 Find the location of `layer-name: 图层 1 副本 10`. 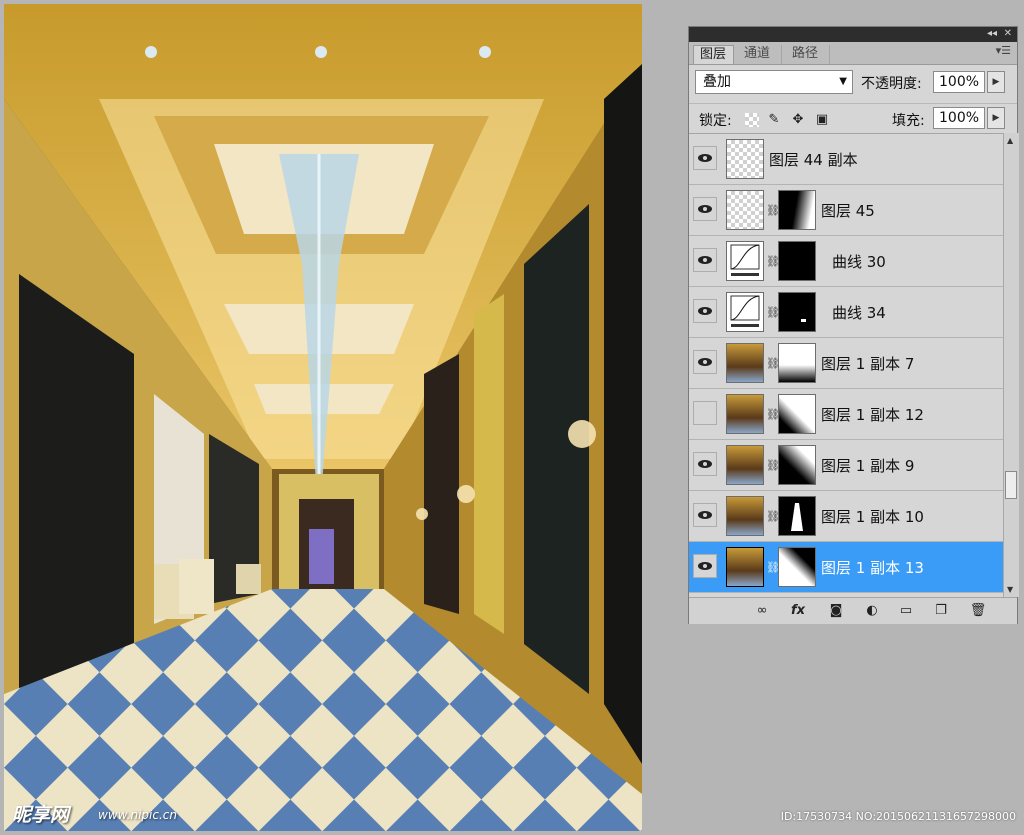

layer-name: 图层 1 副本 10 is located at coordinates (872, 517).